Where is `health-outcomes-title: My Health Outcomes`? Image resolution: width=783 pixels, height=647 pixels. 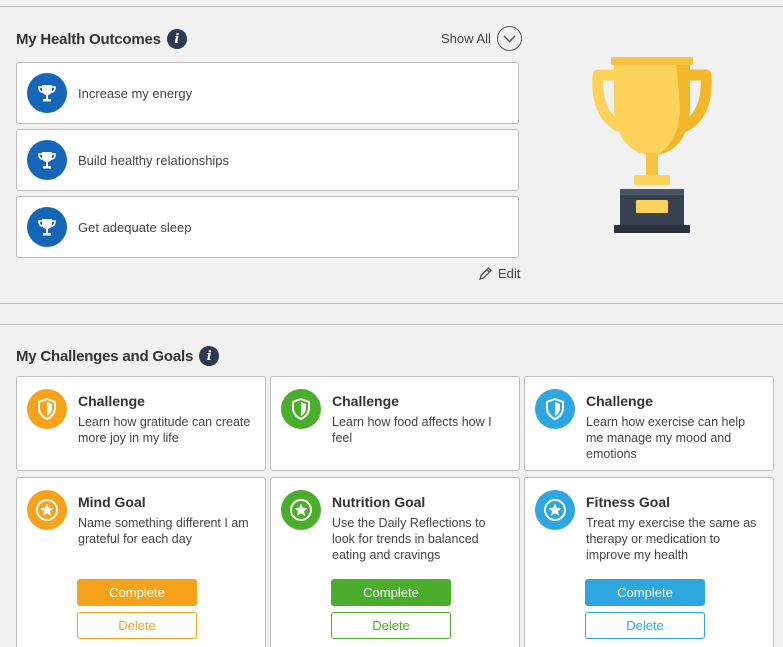 health-outcomes-title: My Health Outcomes is located at coordinates (88, 39).